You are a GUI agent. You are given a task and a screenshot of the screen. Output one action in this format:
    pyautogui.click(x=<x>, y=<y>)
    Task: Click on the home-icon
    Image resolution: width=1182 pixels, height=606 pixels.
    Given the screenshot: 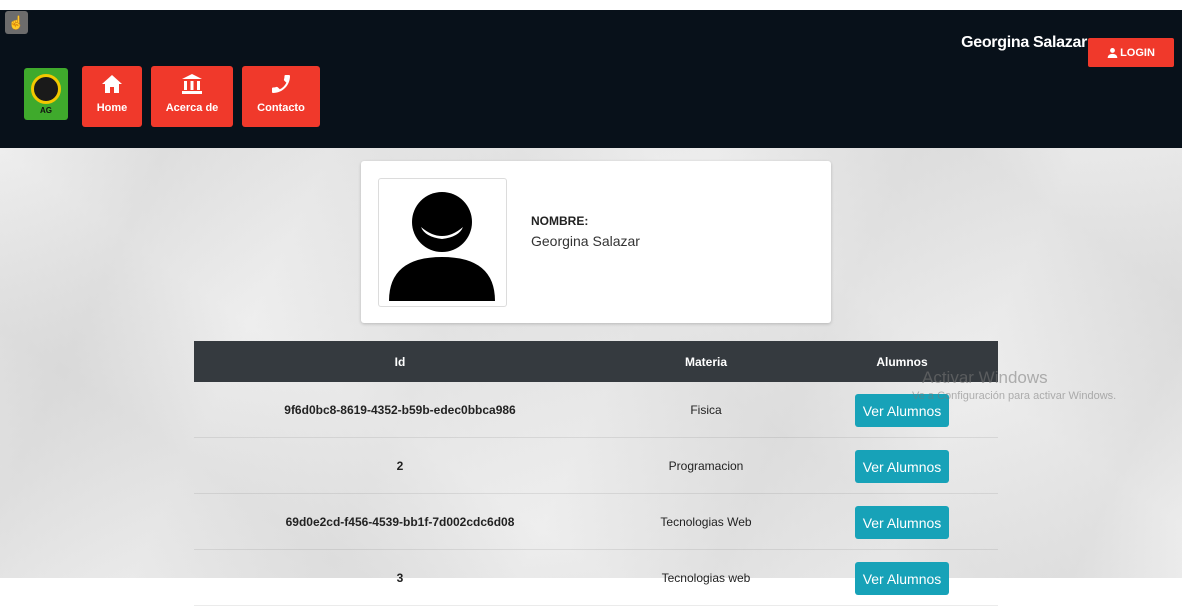 What is the action you would take?
    pyautogui.click(x=112, y=84)
    